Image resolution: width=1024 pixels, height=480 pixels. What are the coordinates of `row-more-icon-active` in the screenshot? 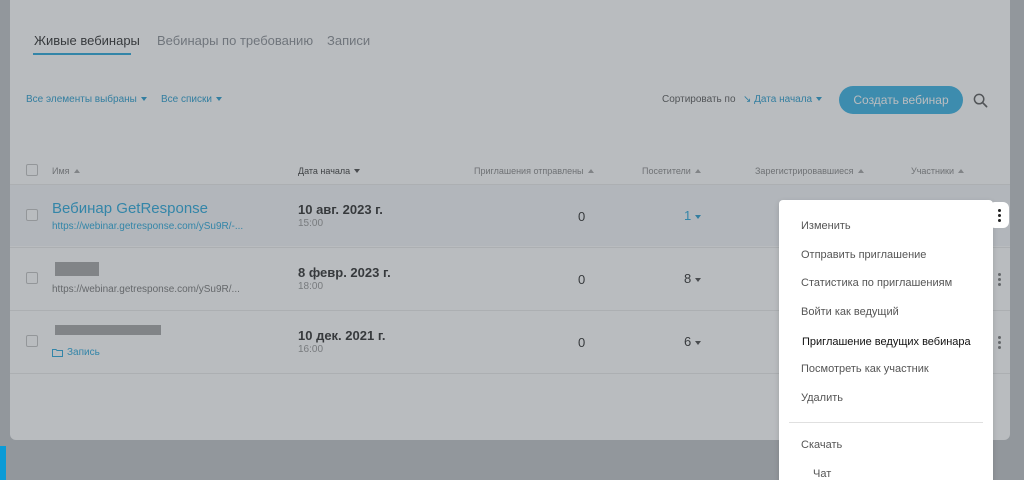 It's located at (999, 215).